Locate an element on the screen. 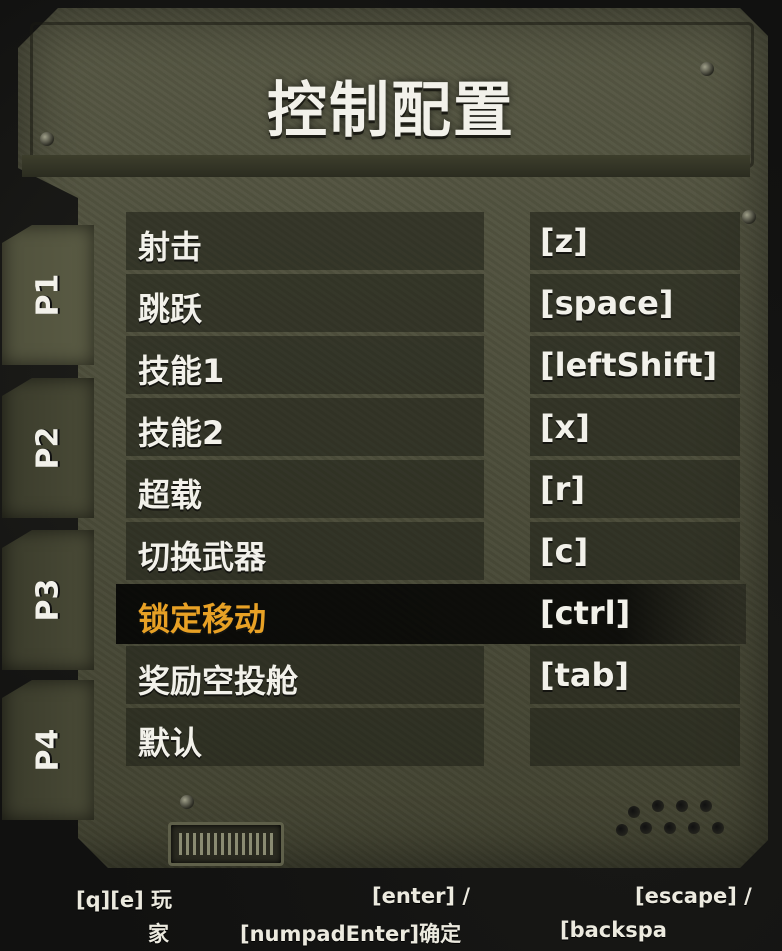 The height and width of the screenshot is (951, 782). action-cell: 射击 is located at coordinates (305, 241).